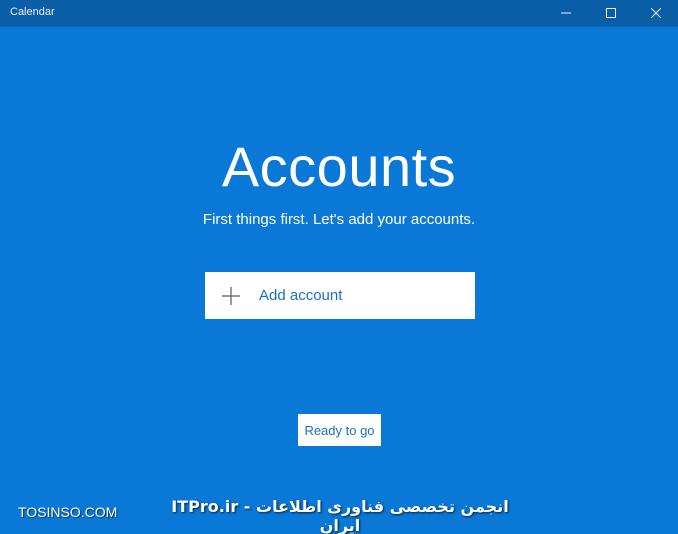 Image resolution: width=678 pixels, height=534 pixels. What do you see at coordinates (339, 166) in the screenshot?
I see `page-title: Accounts` at bounding box center [339, 166].